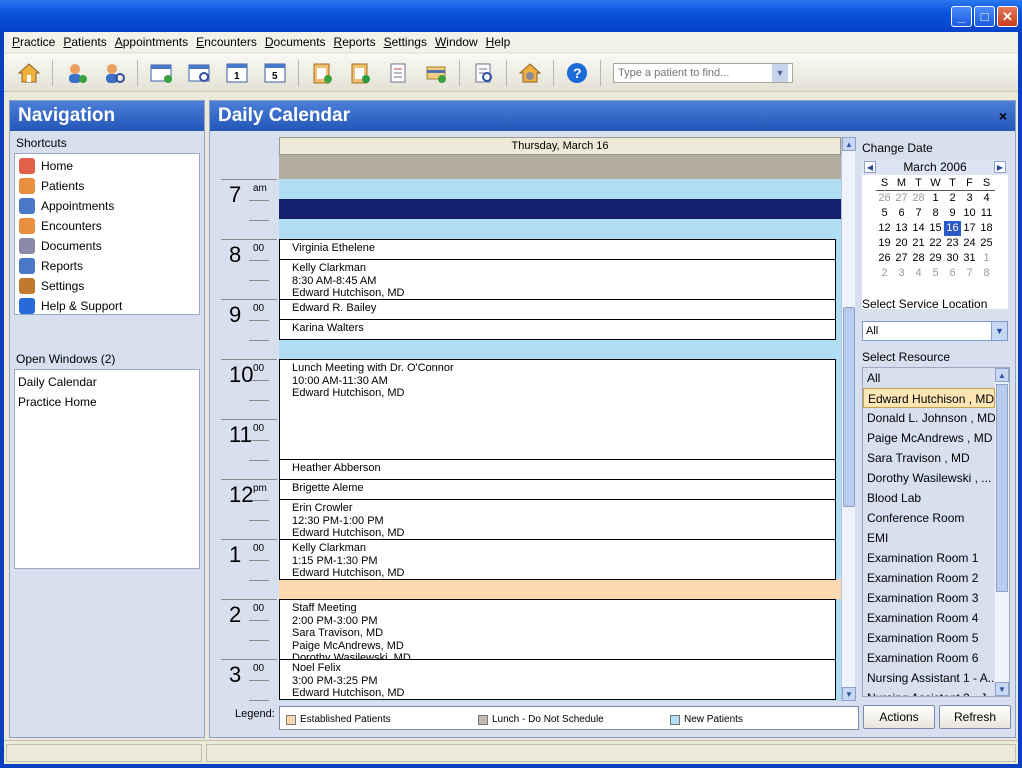  I want to click on add-patient-icon, so click(76, 73).